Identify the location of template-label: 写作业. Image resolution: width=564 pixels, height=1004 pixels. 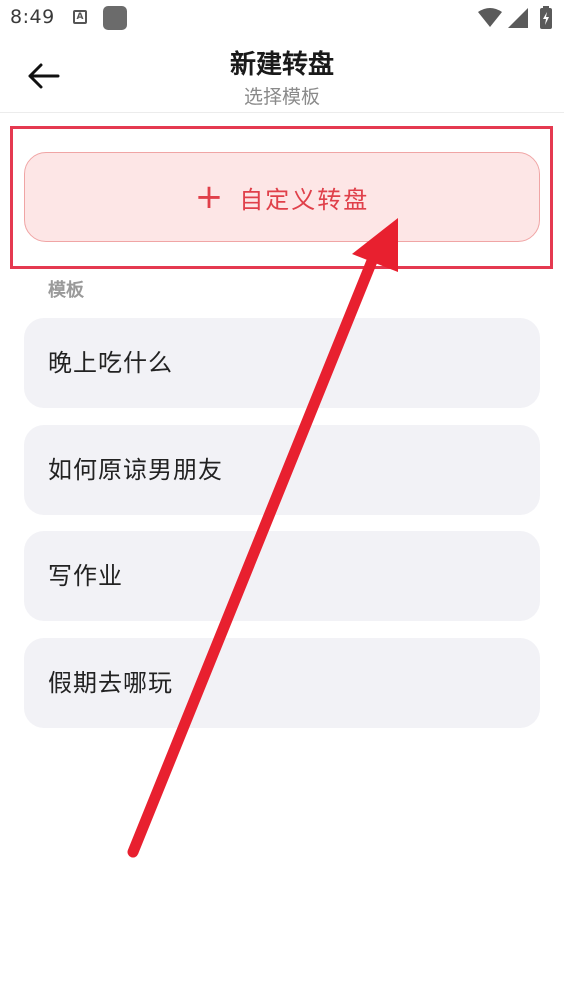
(85, 576).